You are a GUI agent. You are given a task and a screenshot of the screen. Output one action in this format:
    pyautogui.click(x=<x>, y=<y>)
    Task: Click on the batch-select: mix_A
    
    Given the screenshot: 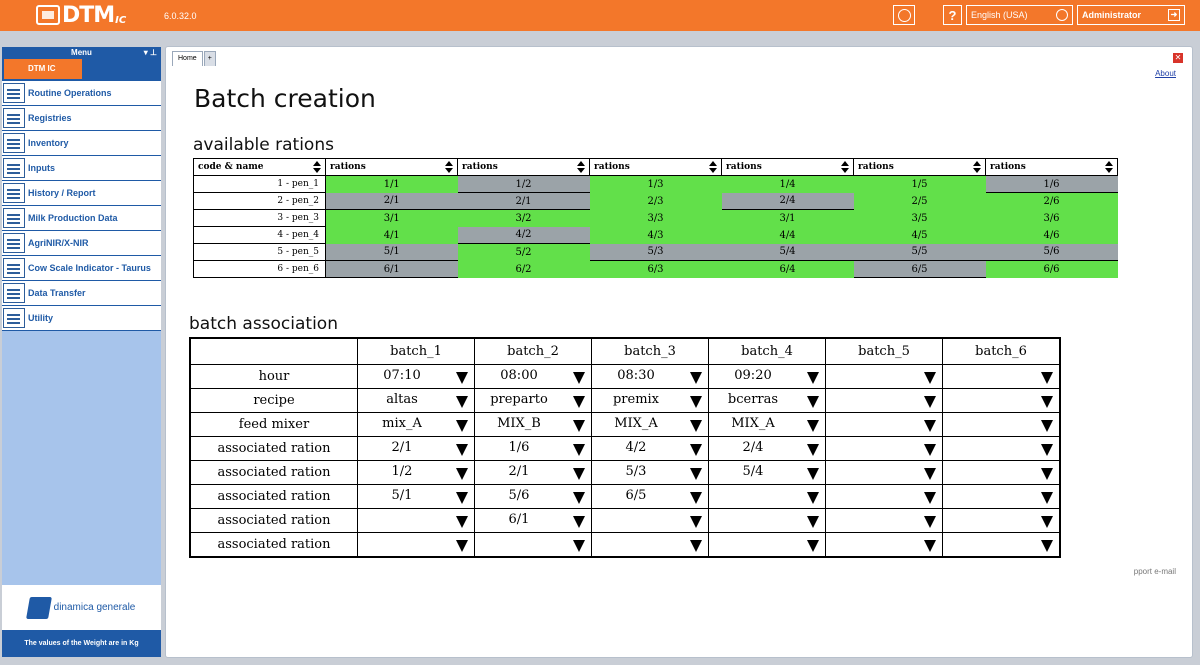 What is the action you would take?
    pyautogui.click(x=416, y=424)
    